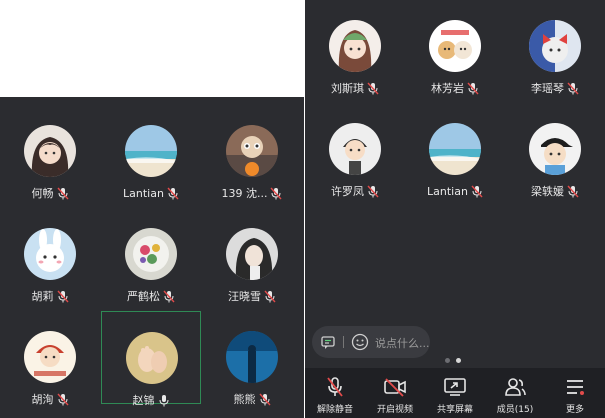 This screenshot has height=418, width=605. Describe the element at coordinates (574, 410) in the screenshot. I see `more-label: 更多` at that location.